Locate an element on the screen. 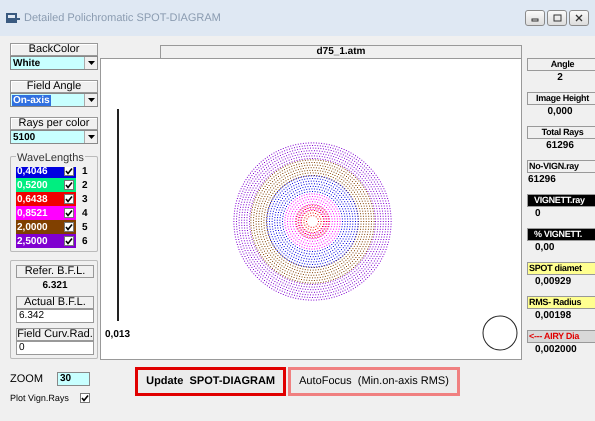 Image resolution: width=595 pixels, height=421 pixels. result-label: No-VIGN.ray is located at coordinates (561, 166).